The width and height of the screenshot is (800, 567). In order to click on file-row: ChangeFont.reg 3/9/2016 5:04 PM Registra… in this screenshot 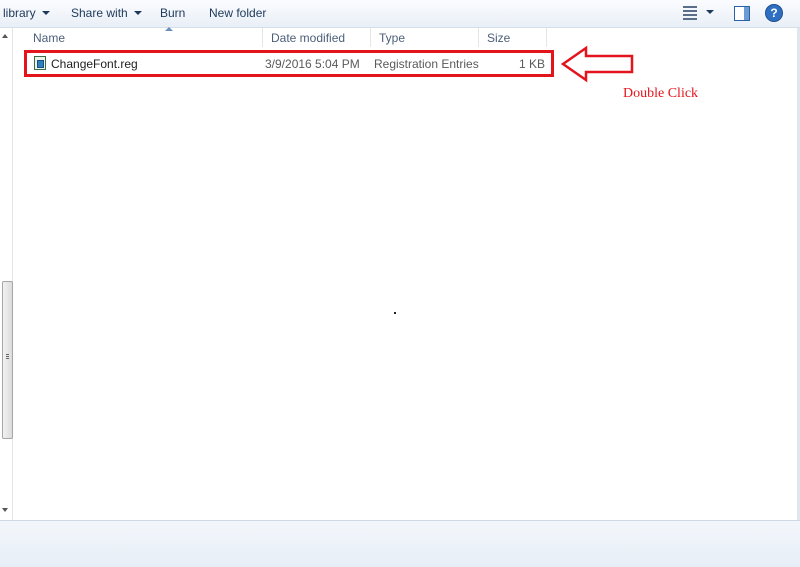, I will do `click(289, 63)`.